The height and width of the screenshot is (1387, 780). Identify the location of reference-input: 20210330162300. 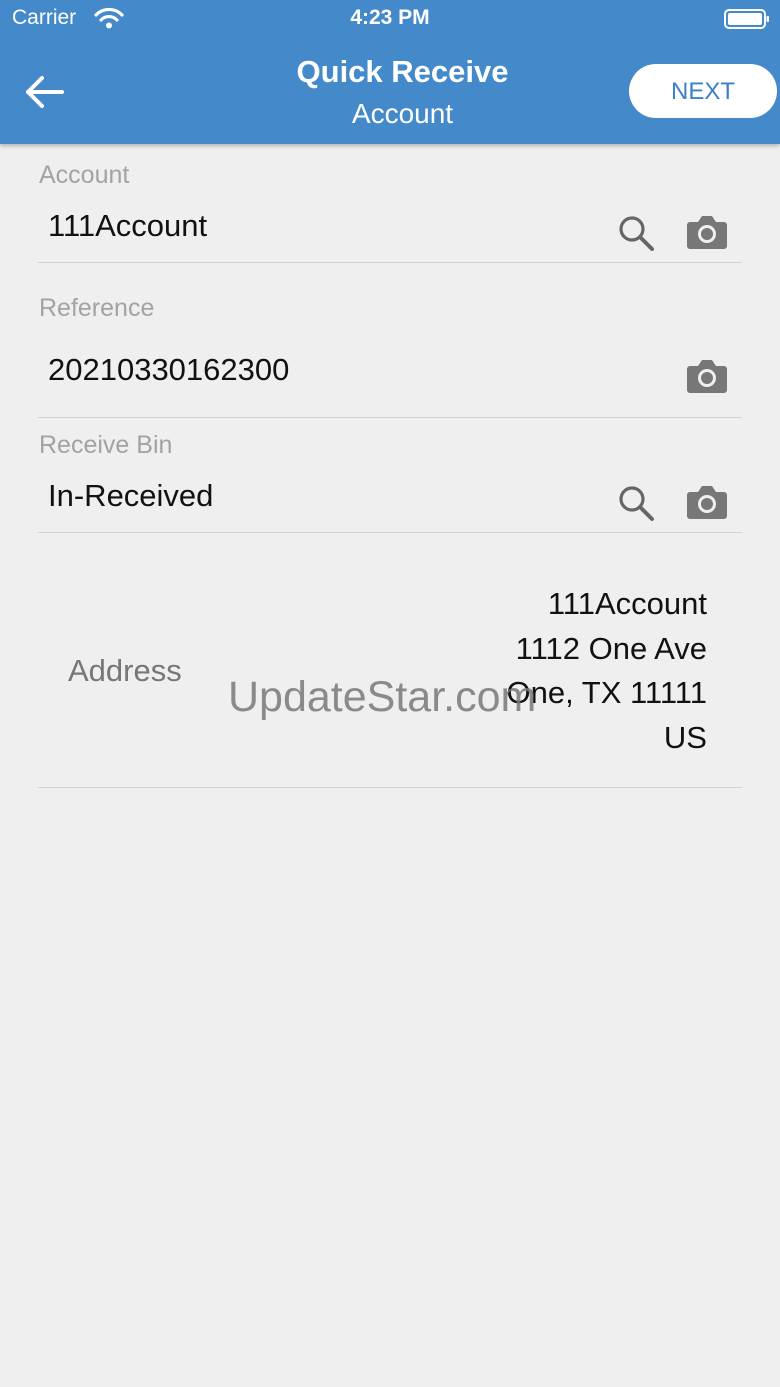
(168, 370).